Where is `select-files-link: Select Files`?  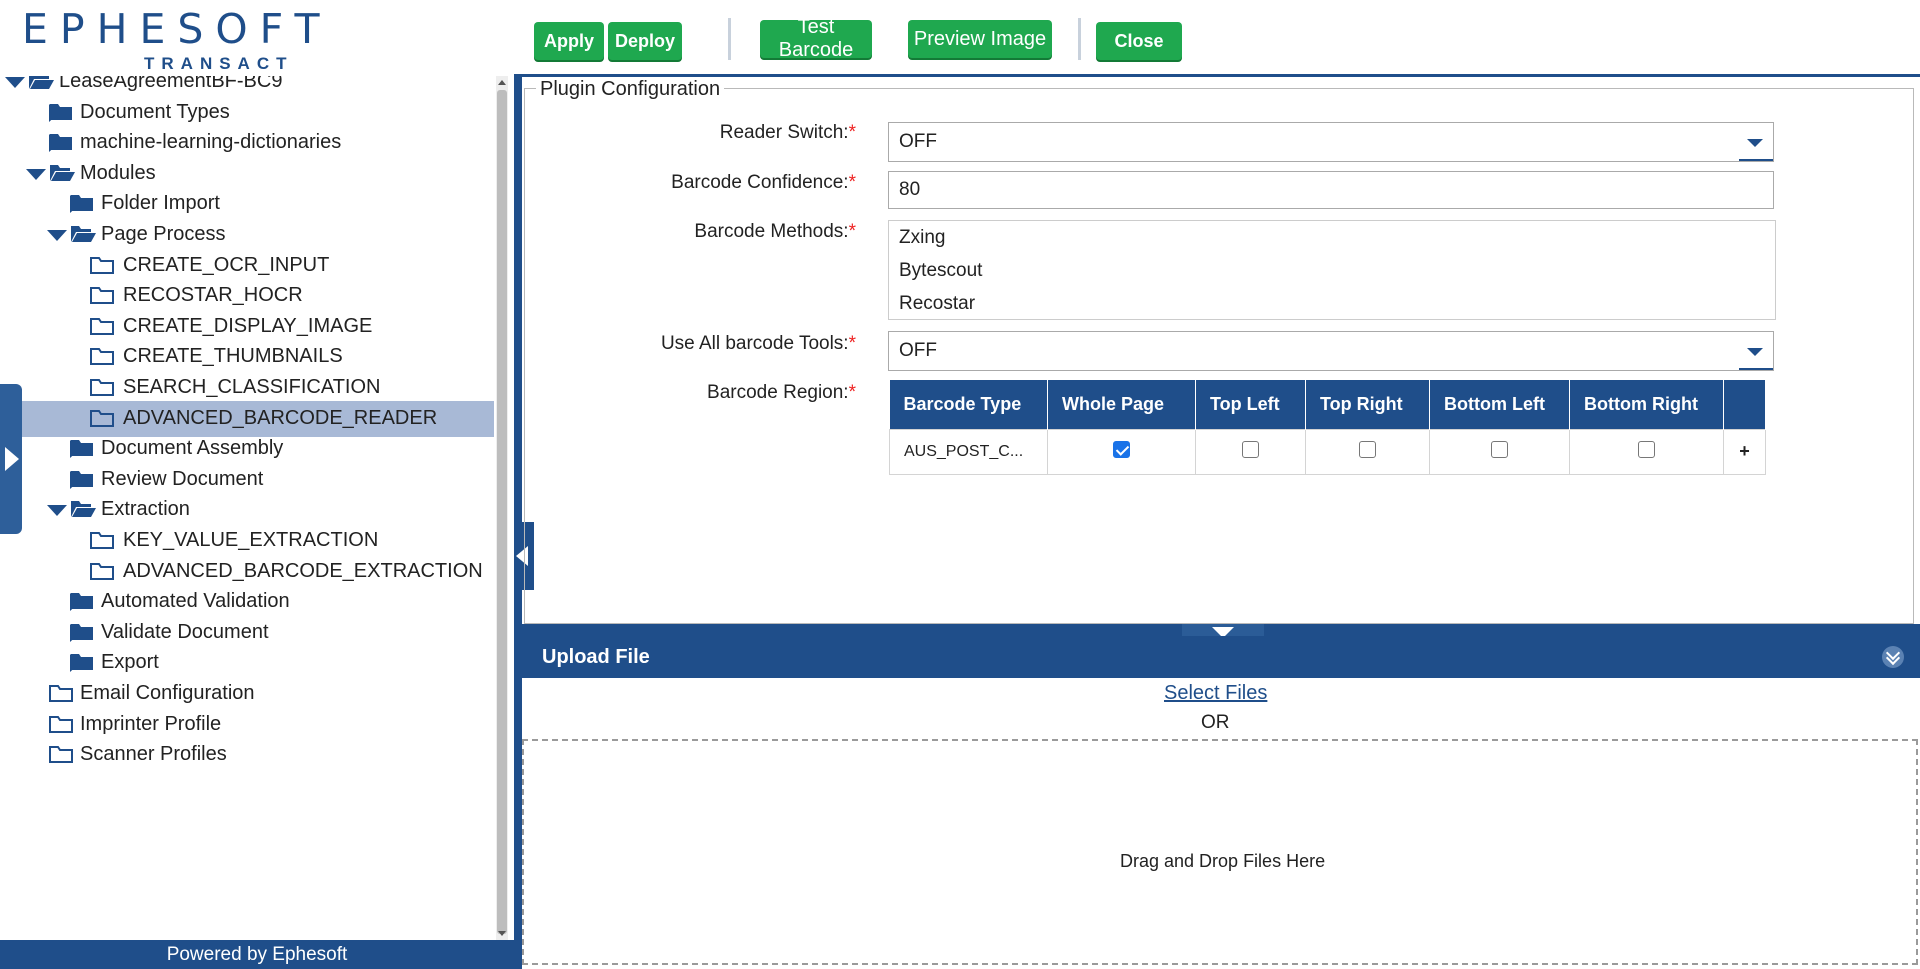
select-files-link: Select Files is located at coordinates (1215, 693).